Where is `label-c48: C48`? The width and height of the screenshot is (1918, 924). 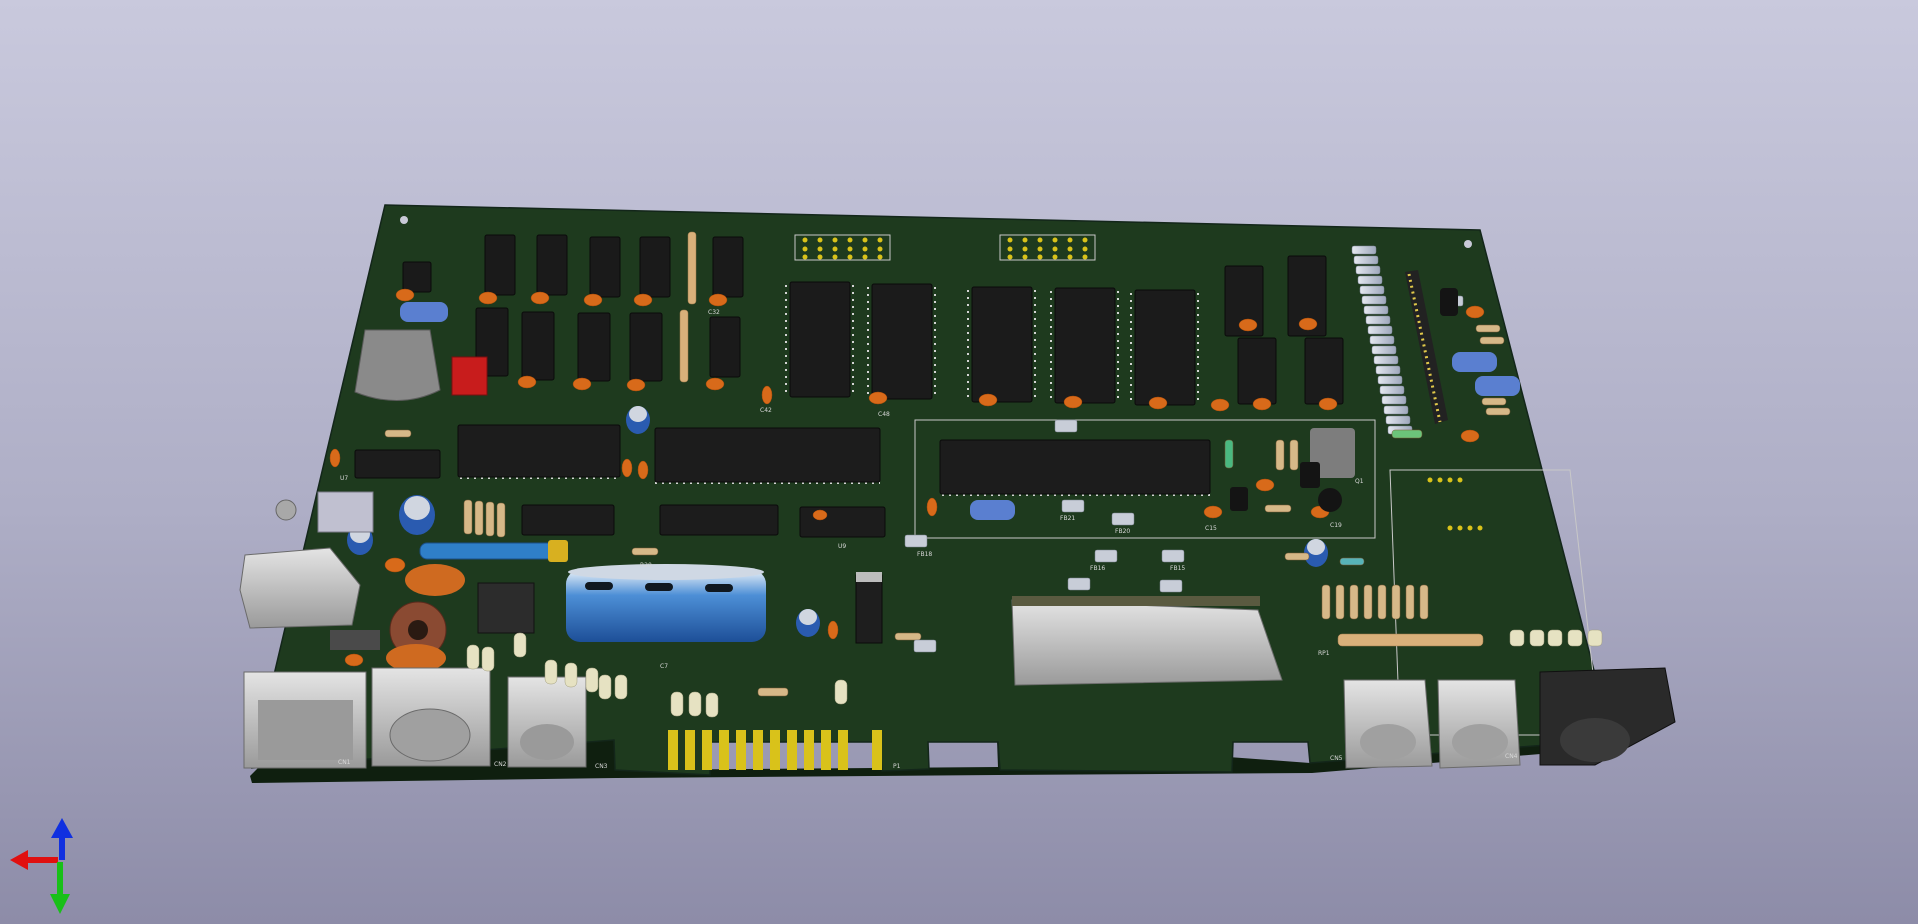 label-c48: C48 is located at coordinates (884, 414).